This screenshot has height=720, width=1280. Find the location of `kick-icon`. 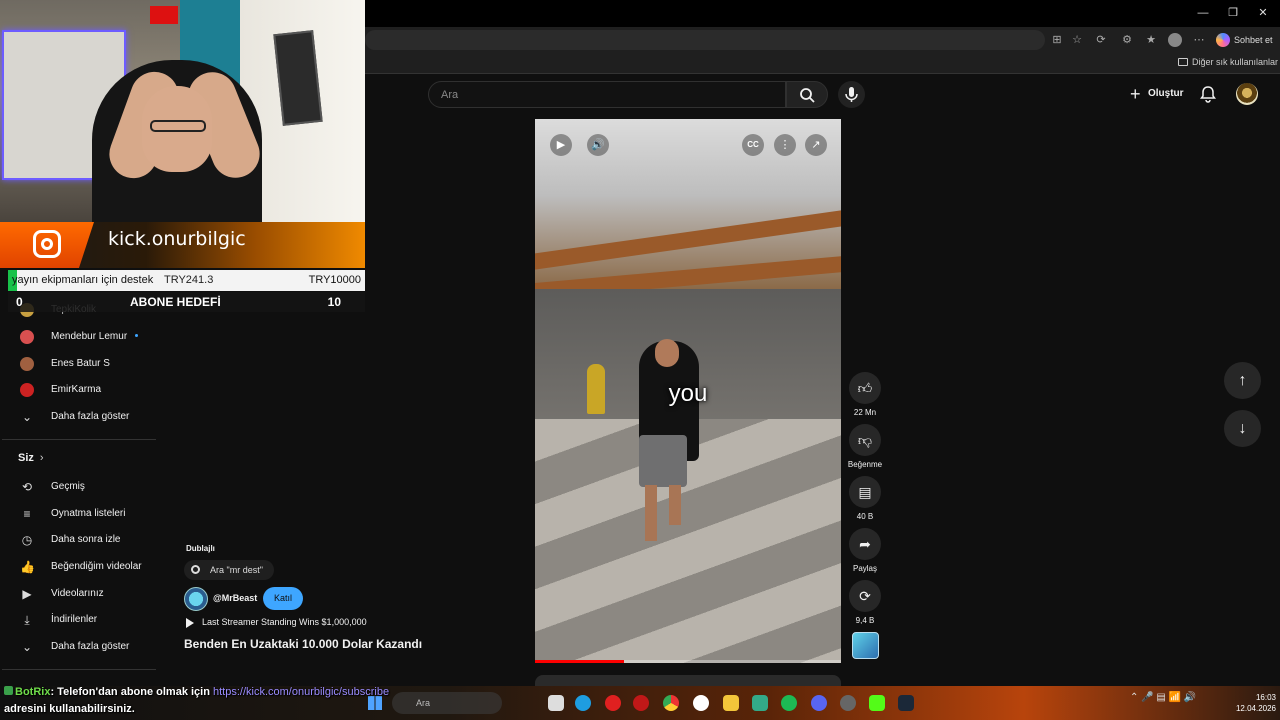

kick-icon is located at coordinates (877, 703).